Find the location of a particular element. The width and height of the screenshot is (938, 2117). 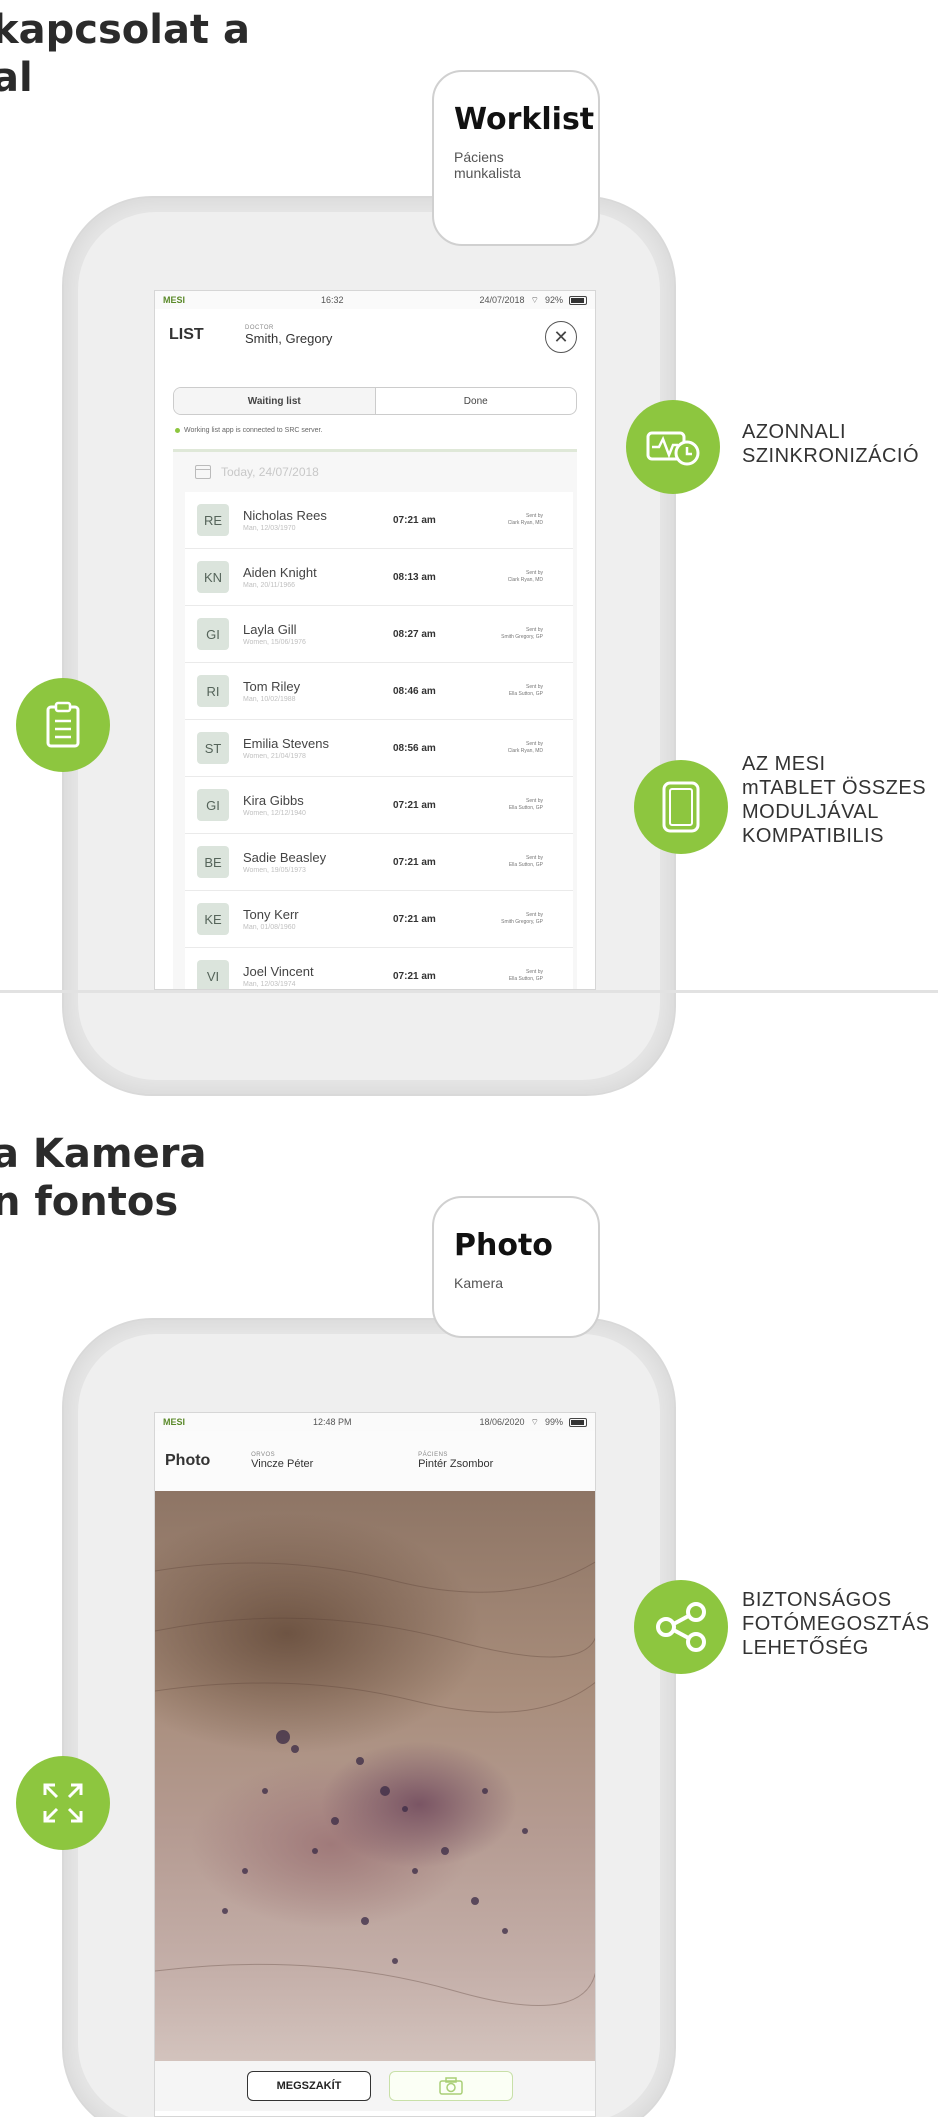

patient-meta: Women, 15/06/1976 is located at coordinates (274, 642).